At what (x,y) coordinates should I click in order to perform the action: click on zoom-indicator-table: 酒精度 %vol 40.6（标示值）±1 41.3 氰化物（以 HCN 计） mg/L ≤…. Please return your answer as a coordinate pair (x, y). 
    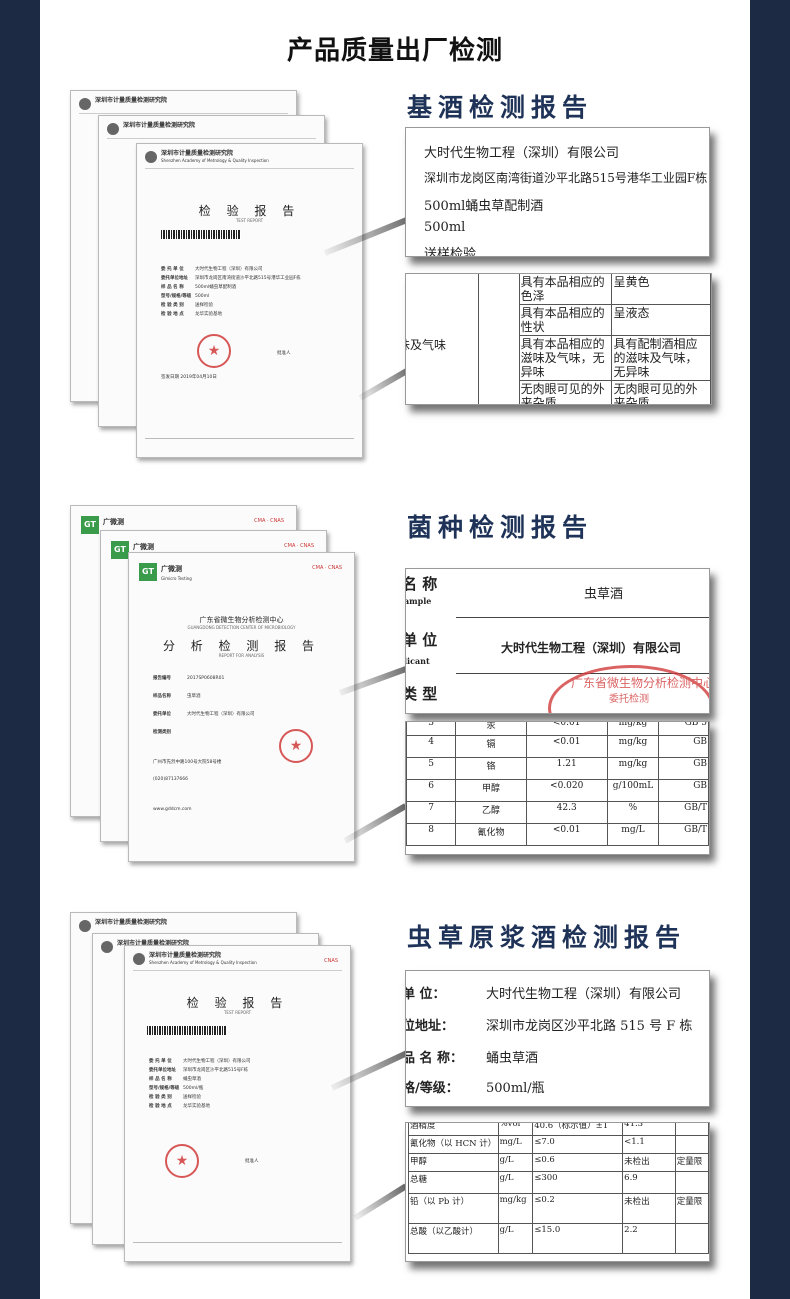
    Looking at the image, I should click on (557, 1192).